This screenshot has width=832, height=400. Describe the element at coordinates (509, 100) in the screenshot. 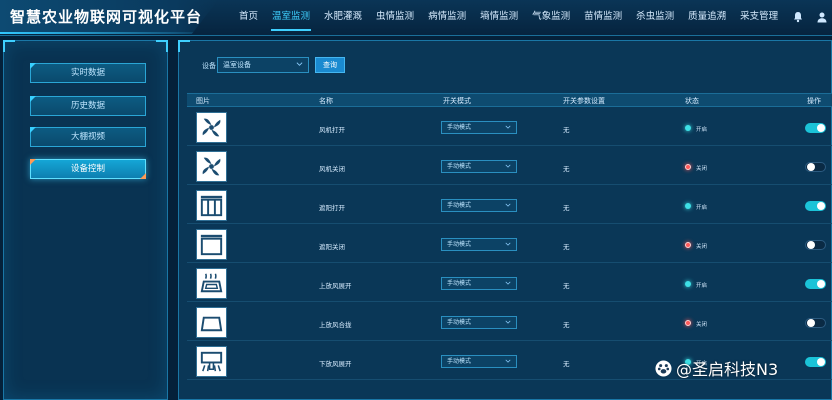

I see `table-header: 图片 名称 开关模式 开关参数设置 状态 操作` at that location.